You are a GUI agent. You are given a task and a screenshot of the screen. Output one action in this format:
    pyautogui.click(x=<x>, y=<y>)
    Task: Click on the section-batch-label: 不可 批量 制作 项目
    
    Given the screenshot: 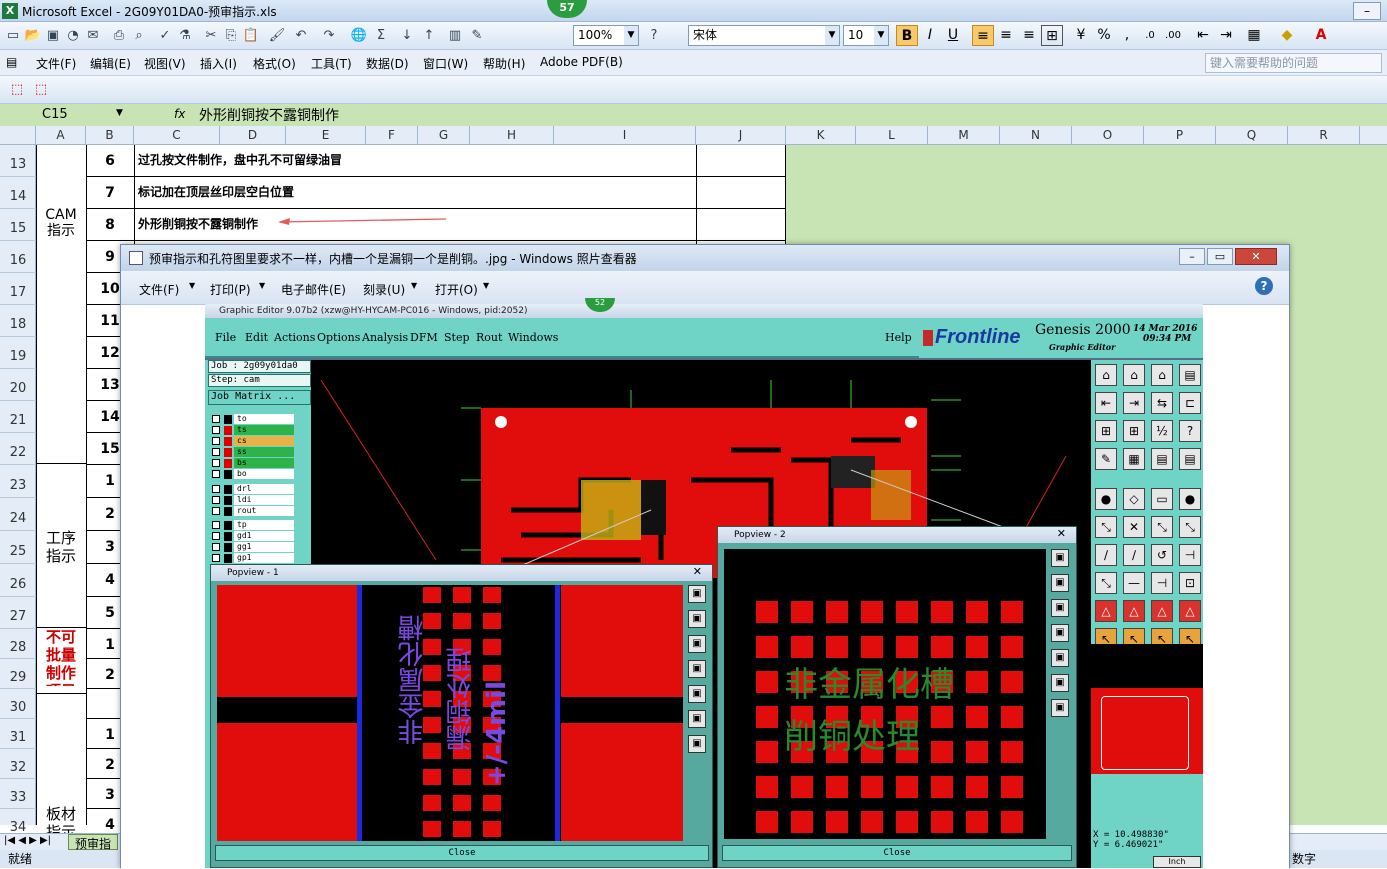 What is the action you would take?
    pyautogui.click(x=61, y=657)
    